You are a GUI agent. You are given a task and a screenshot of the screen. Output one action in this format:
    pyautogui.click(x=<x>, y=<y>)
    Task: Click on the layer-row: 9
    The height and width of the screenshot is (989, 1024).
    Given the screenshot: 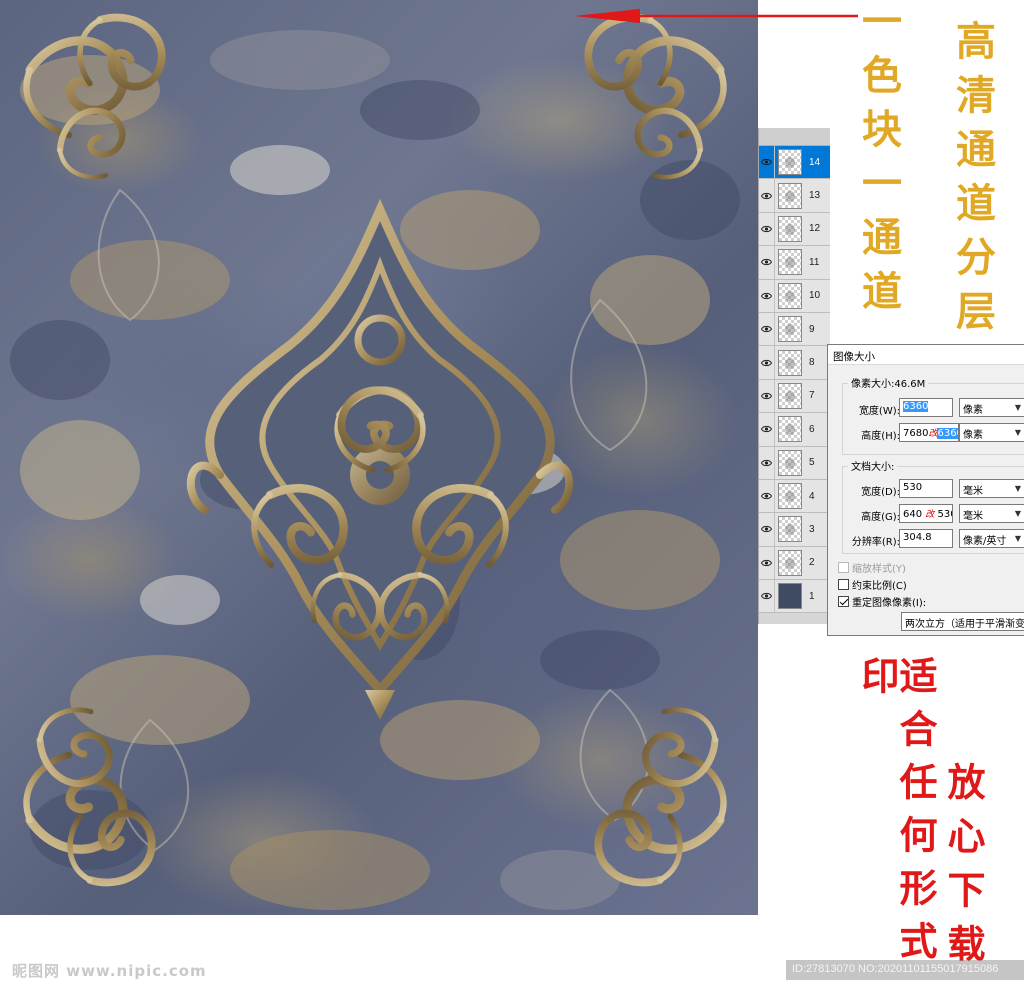 What is the action you would take?
    pyautogui.click(x=794, y=329)
    